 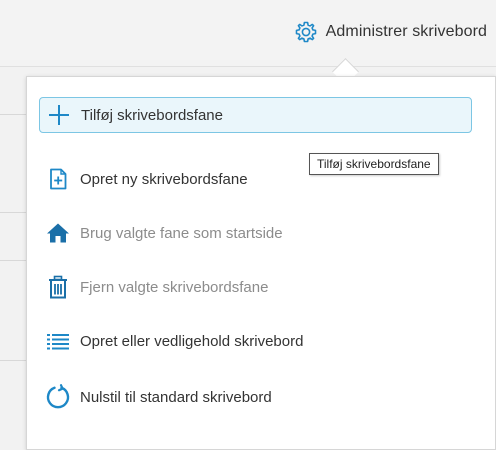 I want to click on menu-item-remove-desktop-tab: Fjern valgte skrivebordsfane, so click(x=255, y=287).